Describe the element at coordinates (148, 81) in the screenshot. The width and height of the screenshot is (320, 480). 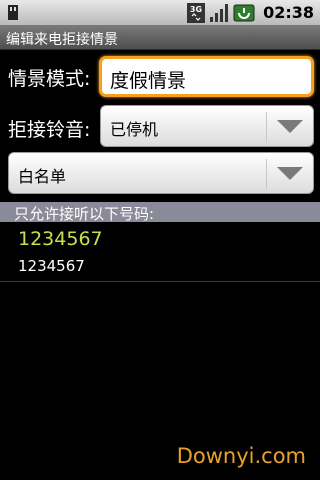
I see `scene-mode-value: 度假情景` at that location.